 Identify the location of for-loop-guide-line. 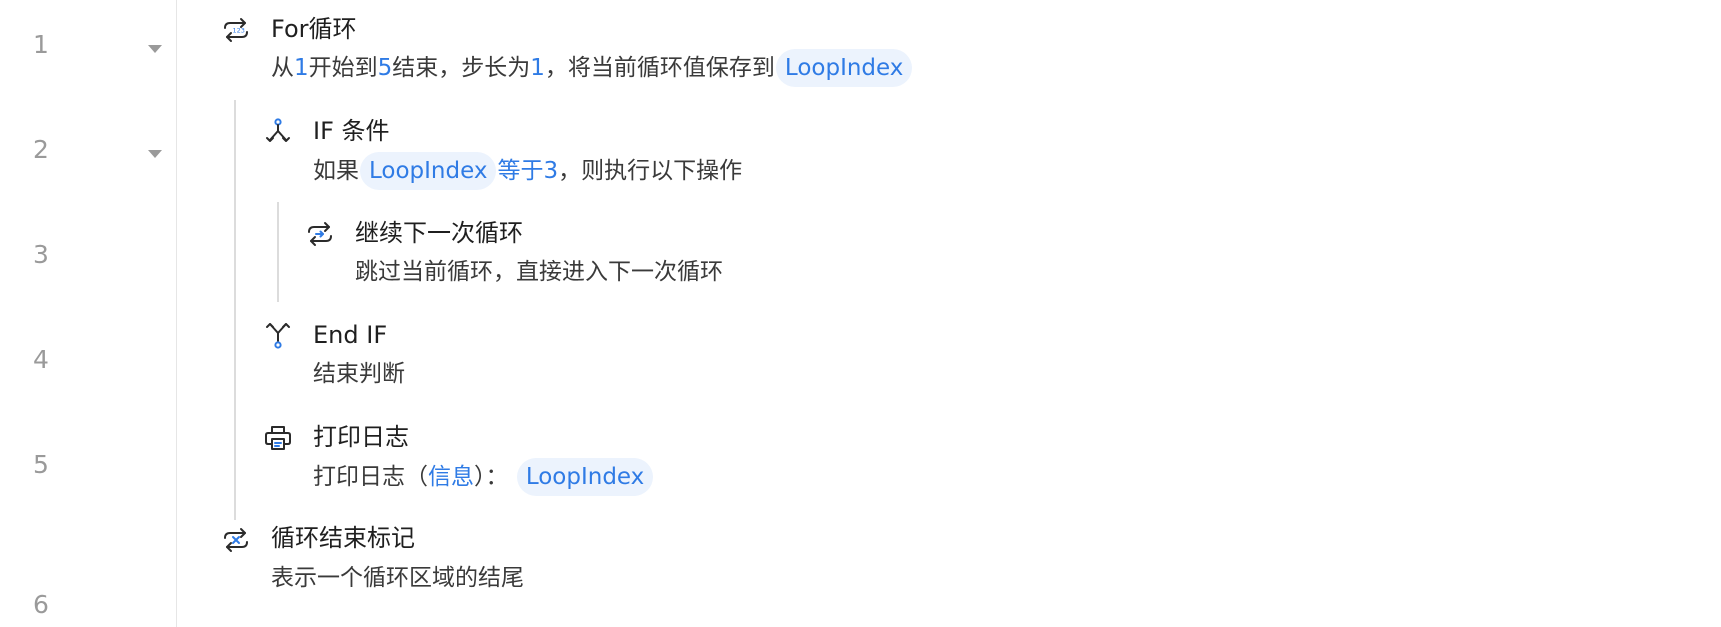
(235, 310).